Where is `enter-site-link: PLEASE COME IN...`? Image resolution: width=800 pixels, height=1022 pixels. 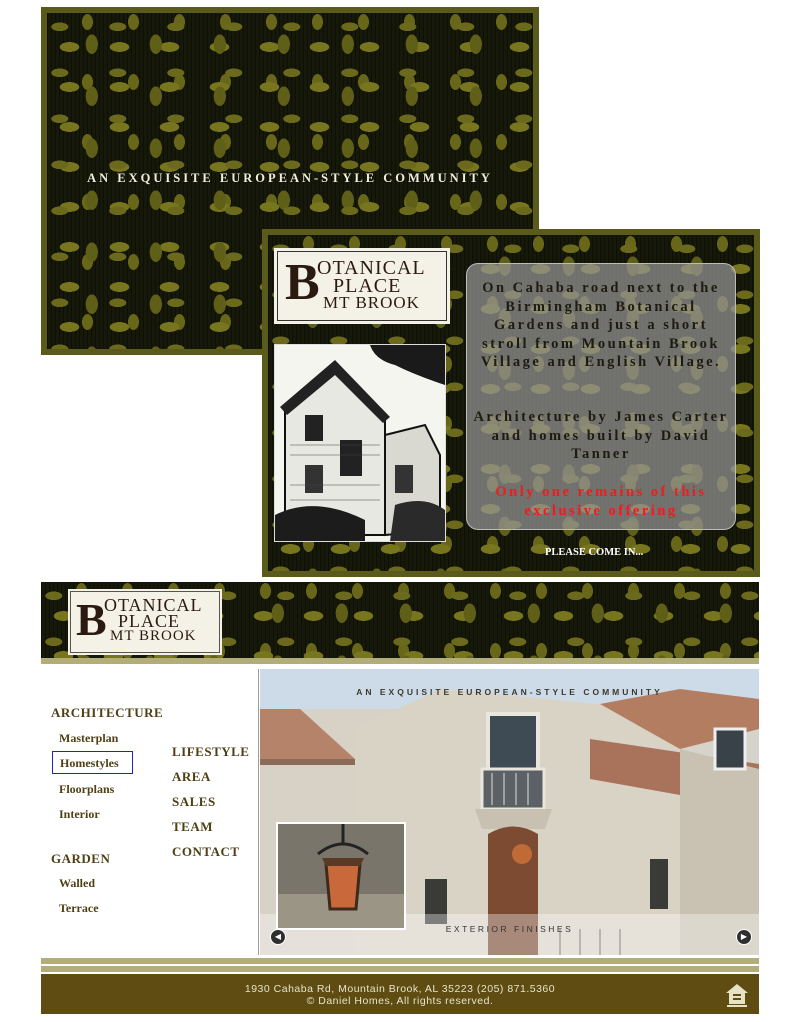
enter-site-link: PLEASE COME IN... is located at coordinates (594, 552).